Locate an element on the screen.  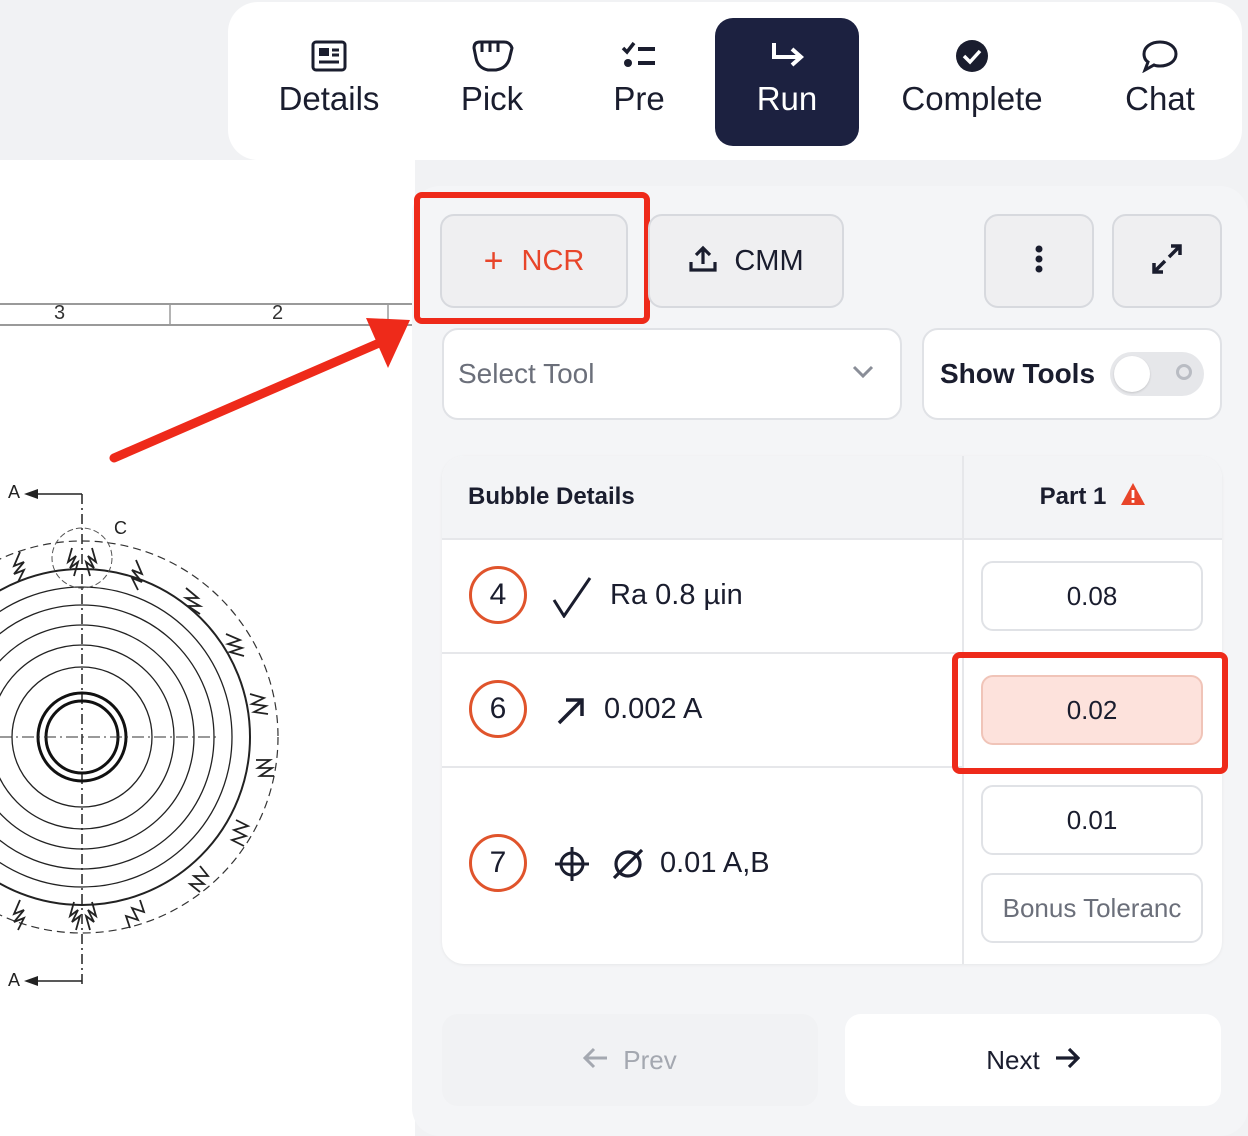
header-bubble-details: Bubble Details is located at coordinates (551, 496).